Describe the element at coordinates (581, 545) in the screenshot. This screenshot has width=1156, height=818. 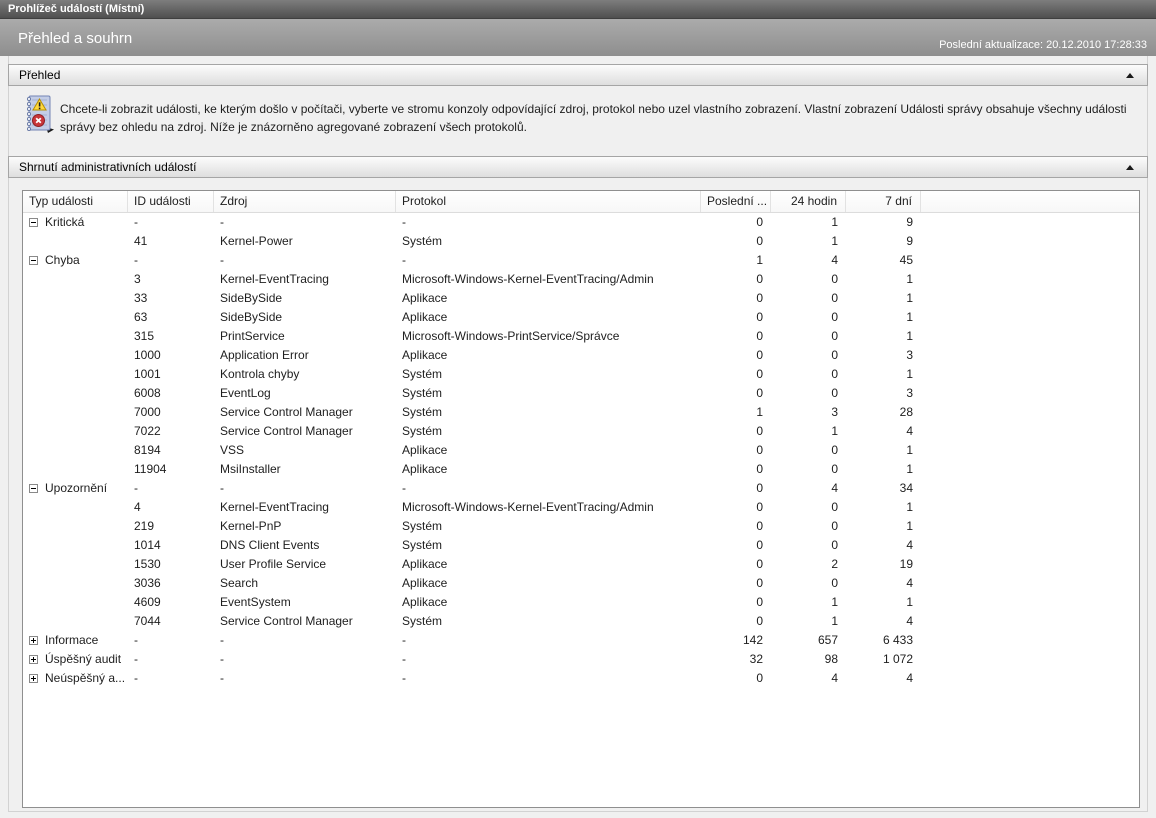
I see `table-row: 1014 DNS Client Events Systém 0 0 4` at that location.